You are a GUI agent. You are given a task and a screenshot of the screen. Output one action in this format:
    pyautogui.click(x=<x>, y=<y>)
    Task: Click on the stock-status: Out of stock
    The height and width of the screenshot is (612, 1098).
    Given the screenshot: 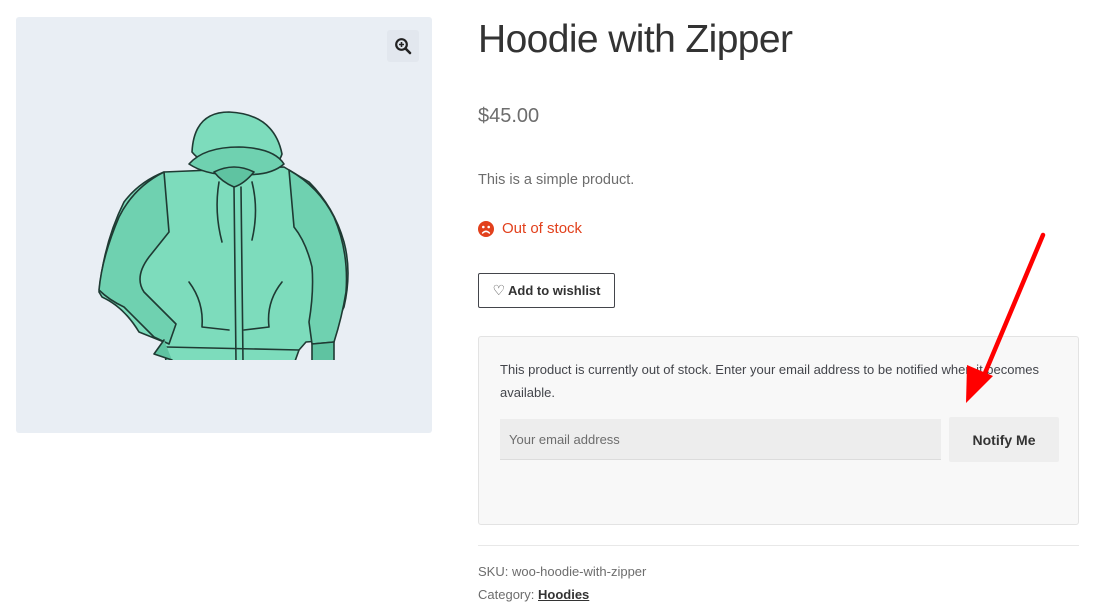 What is the action you would take?
    pyautogui.click(x=530, y=228)
    